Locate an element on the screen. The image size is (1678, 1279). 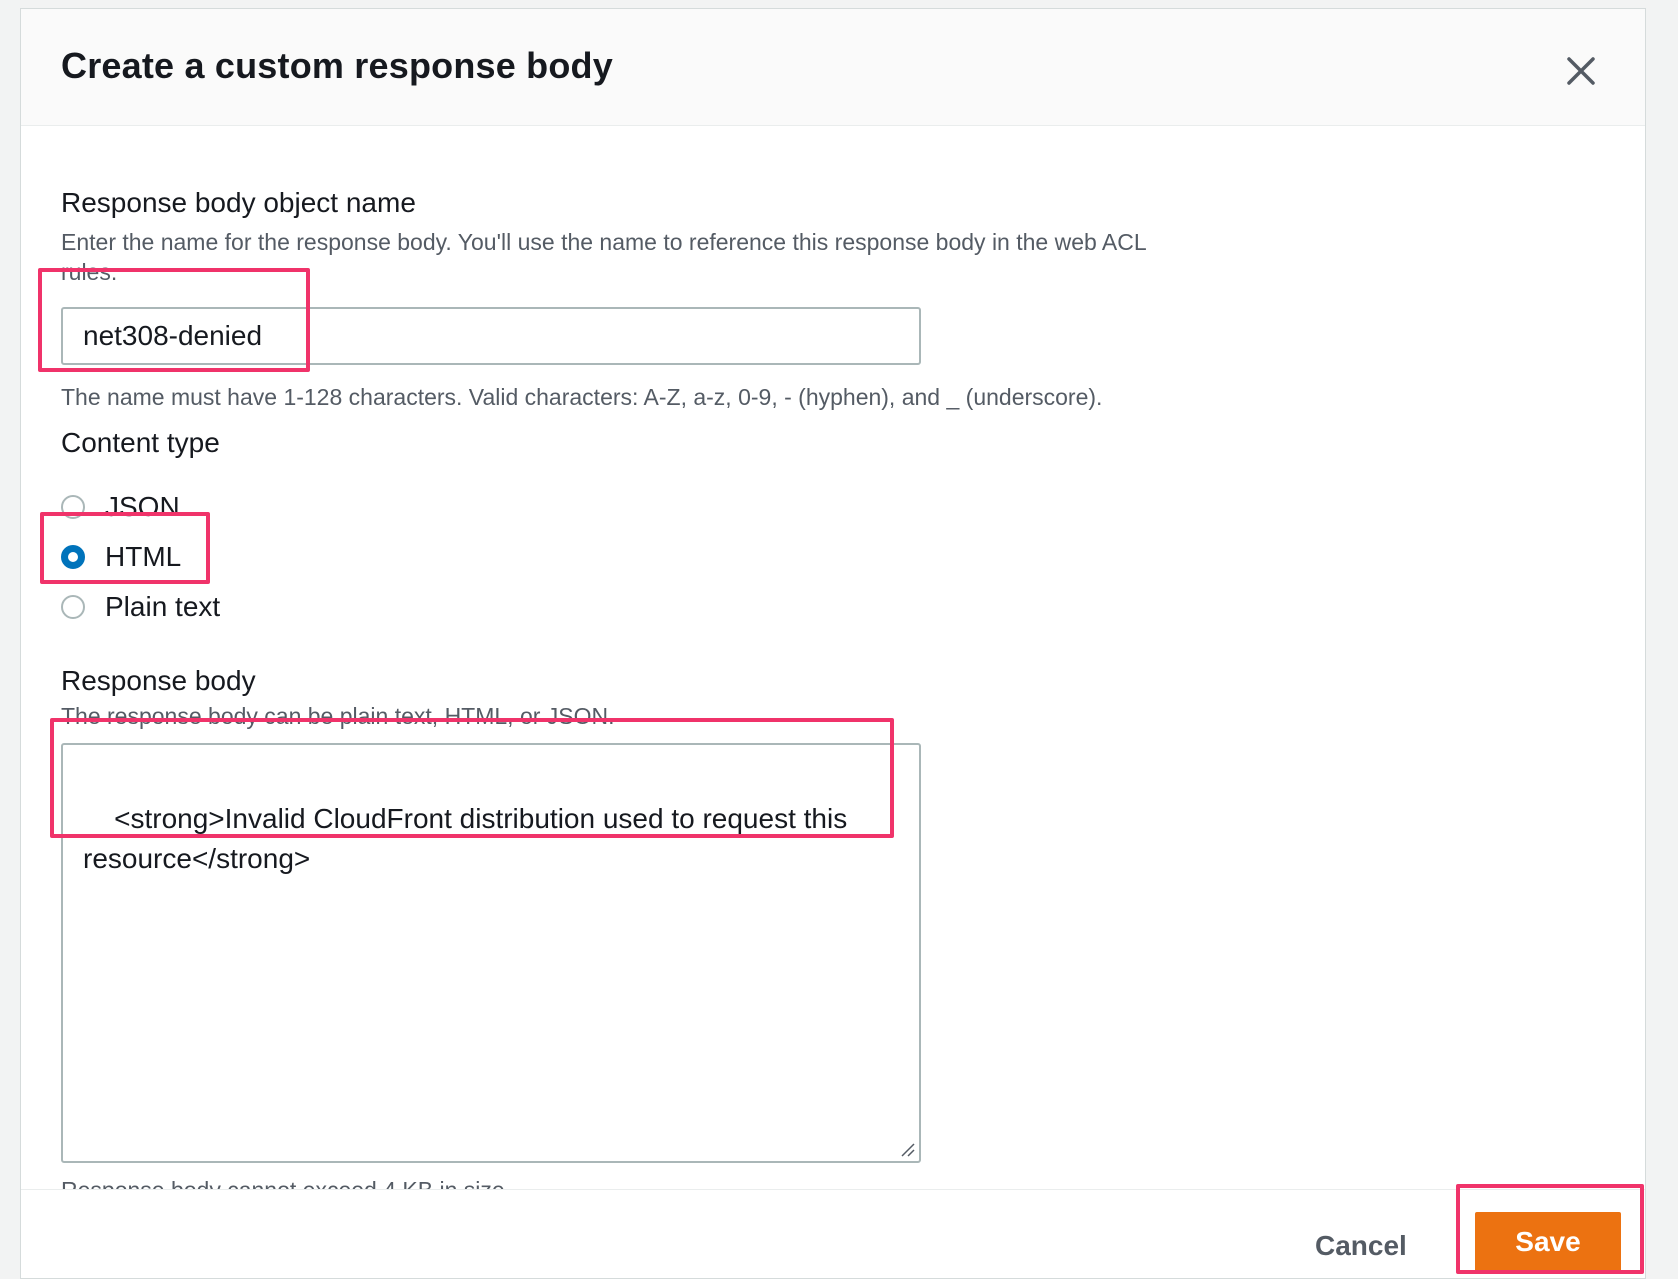
save-button: Save is located at coordinates (1548, 1242).